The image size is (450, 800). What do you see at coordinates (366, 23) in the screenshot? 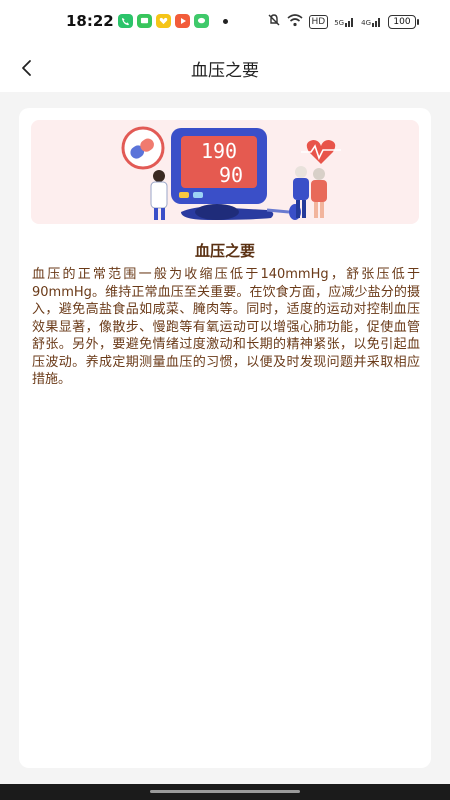
I see `network-label-2: 4G` at bounding box center [366, 23].